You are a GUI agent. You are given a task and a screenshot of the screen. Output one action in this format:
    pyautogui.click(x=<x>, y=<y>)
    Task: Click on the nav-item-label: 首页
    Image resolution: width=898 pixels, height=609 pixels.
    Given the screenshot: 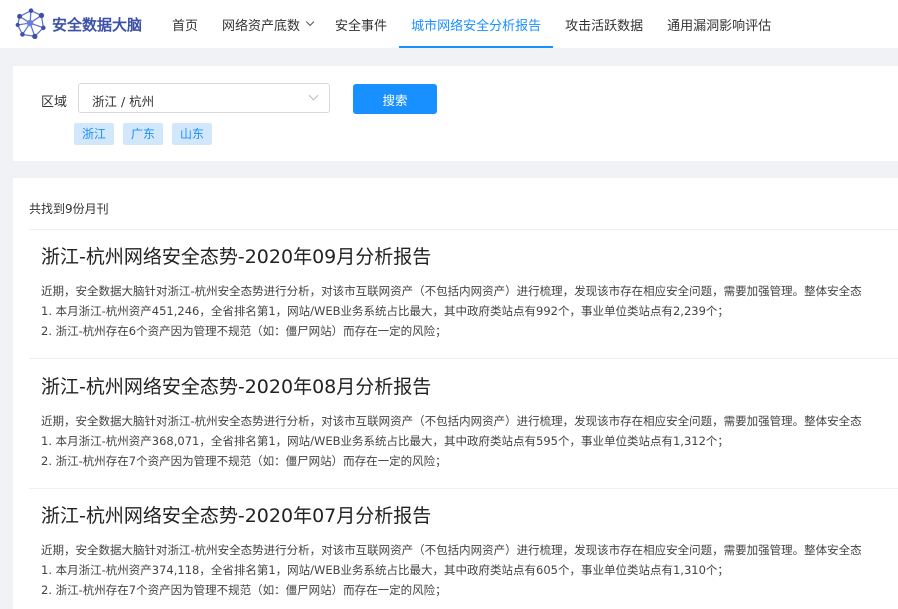 What is the action you would take?
    pyautogui.click(x=185, y=26)
    